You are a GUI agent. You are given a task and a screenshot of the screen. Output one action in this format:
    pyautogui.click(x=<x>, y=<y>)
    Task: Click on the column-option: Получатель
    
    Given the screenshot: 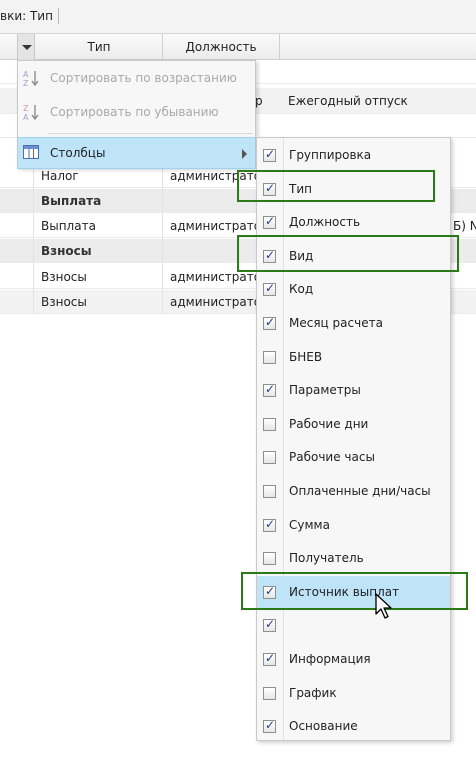 What is the action you would take?
    pyautogui.click(x=353, y=558)
    